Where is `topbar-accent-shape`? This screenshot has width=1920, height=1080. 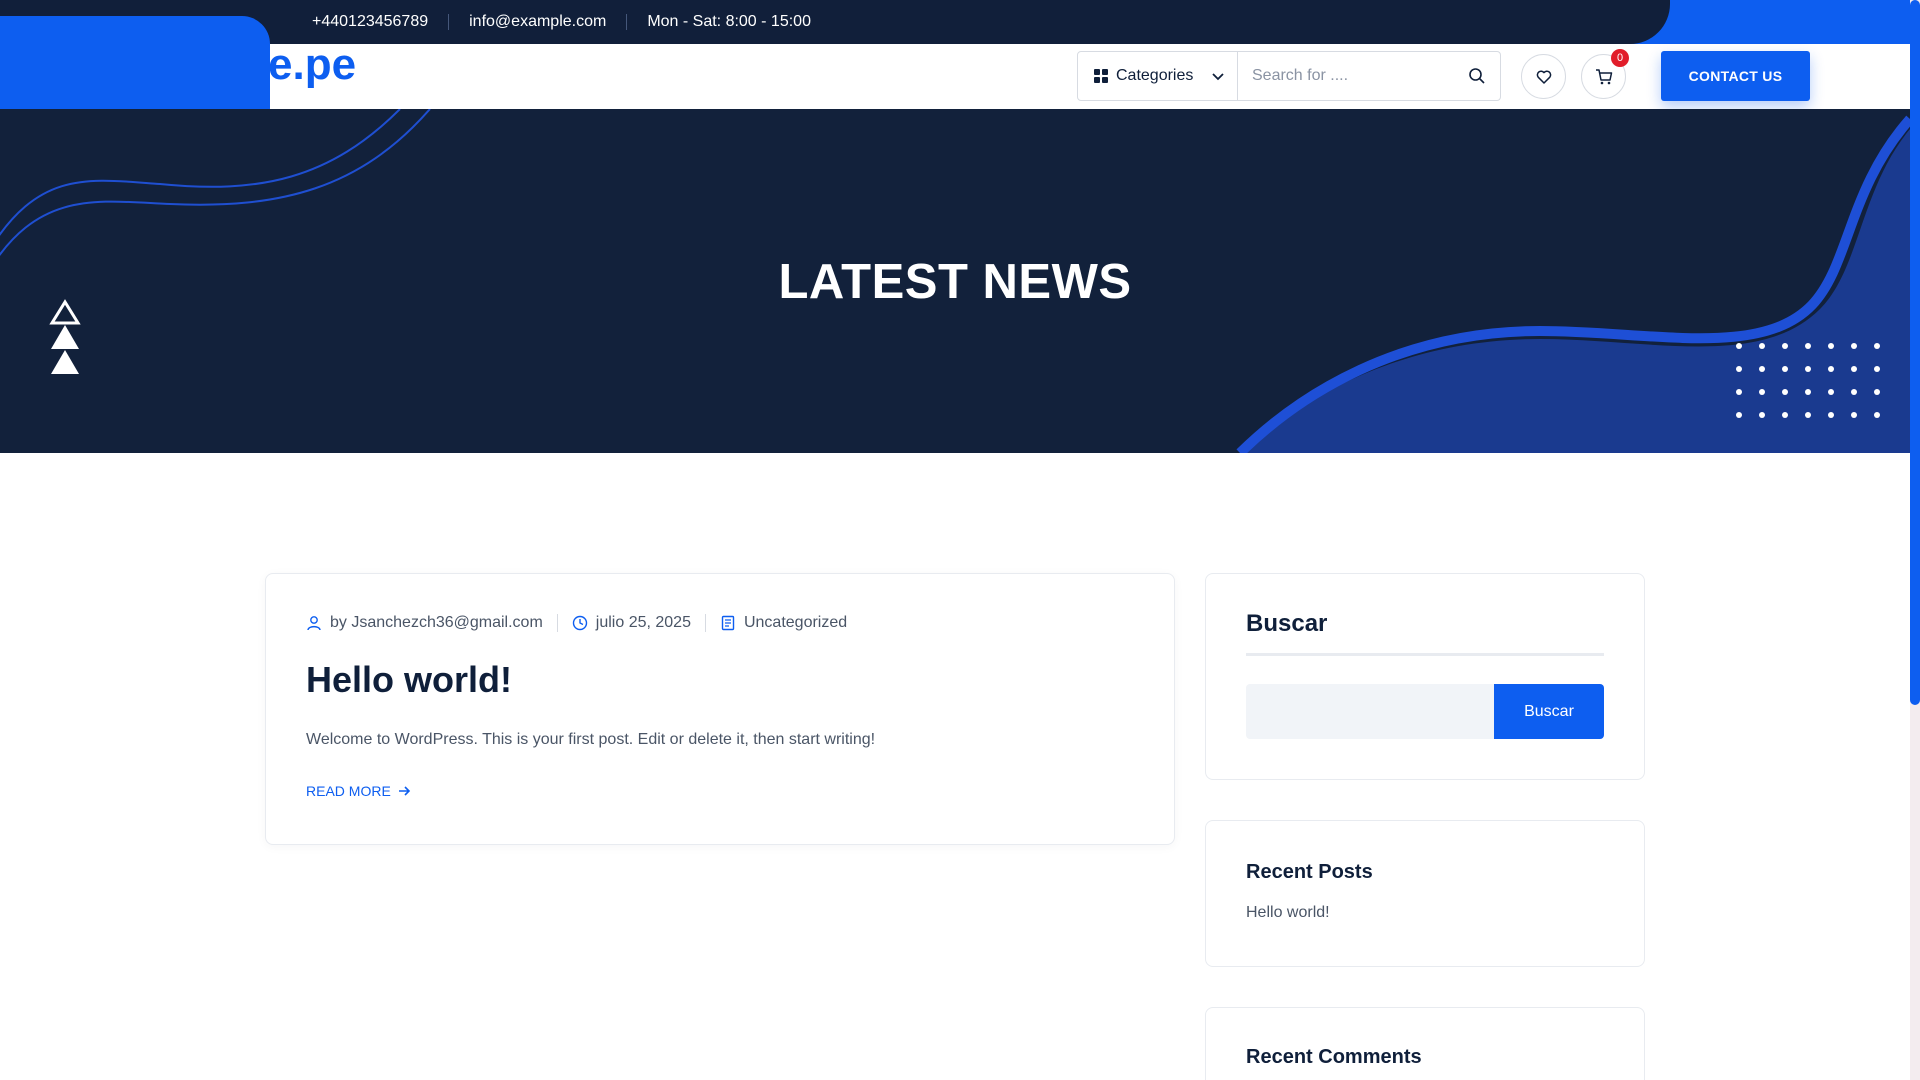
topbar-accent-shape is located at coordinates (1755, 22).